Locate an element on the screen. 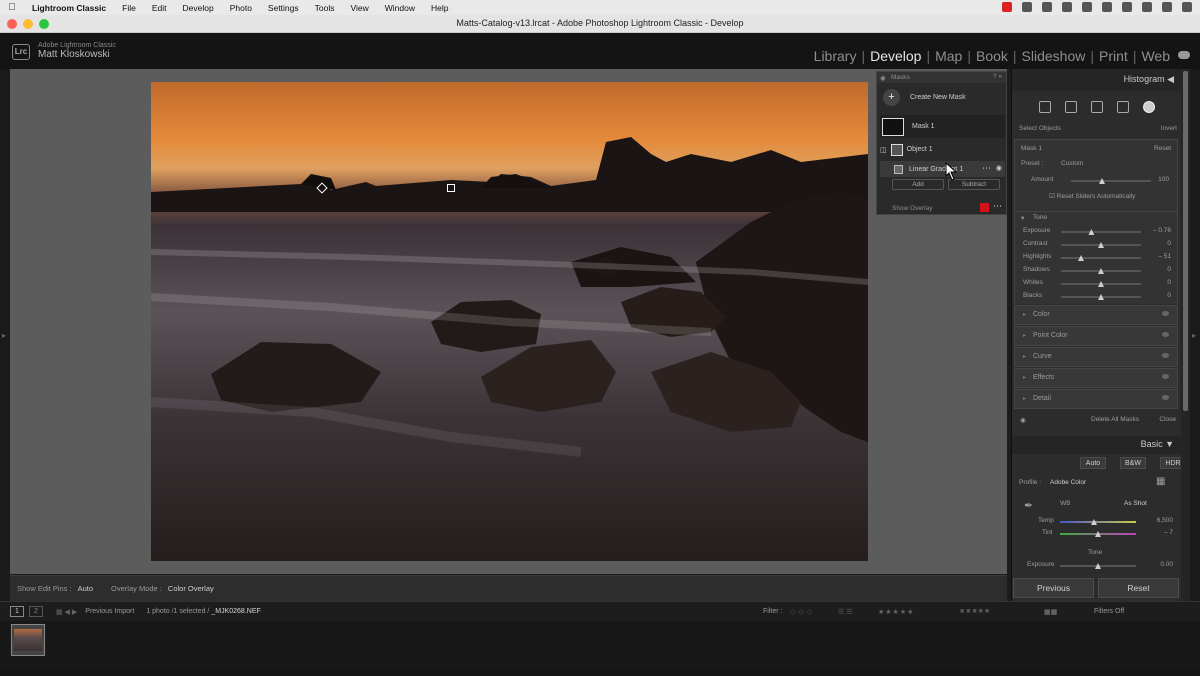  search-icon is located at coordinates (1167, 7).